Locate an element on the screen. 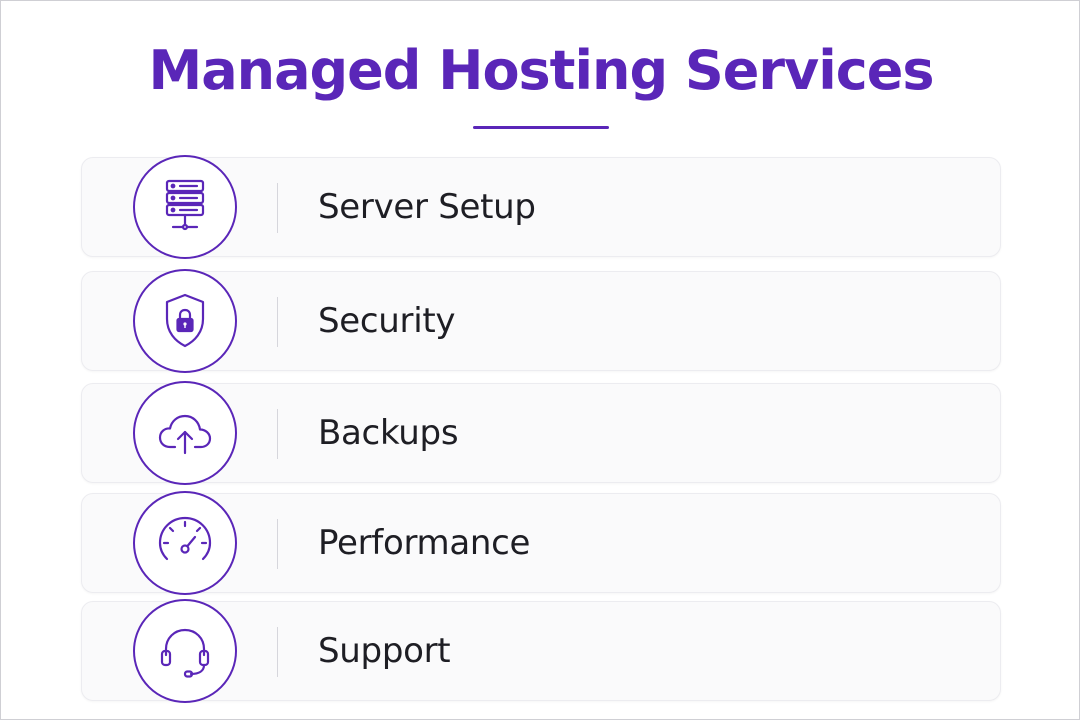 The image size is (1080, 720). page-title: Managed Hosting Services is located at coordinates (541, 70).